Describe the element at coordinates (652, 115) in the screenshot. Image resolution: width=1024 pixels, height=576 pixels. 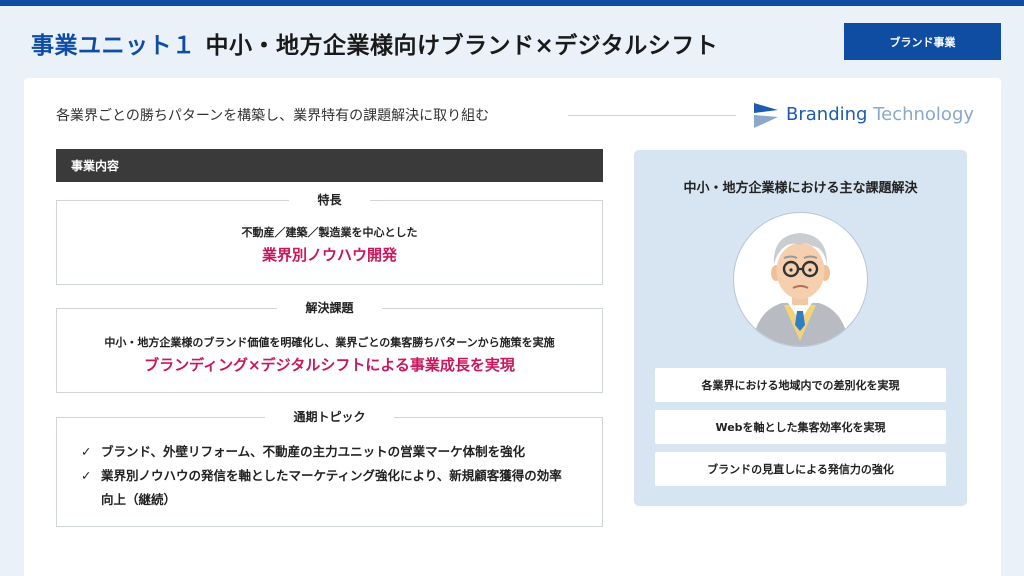
I see `subtitle-divider` at that location.